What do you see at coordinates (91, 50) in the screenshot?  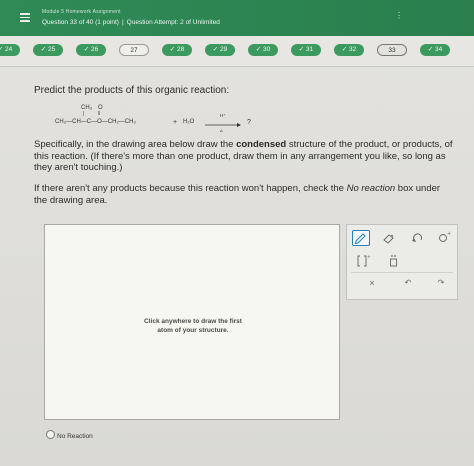 I see `question-nav-item-26: ✓ 26` at bounding box center [91, 50].